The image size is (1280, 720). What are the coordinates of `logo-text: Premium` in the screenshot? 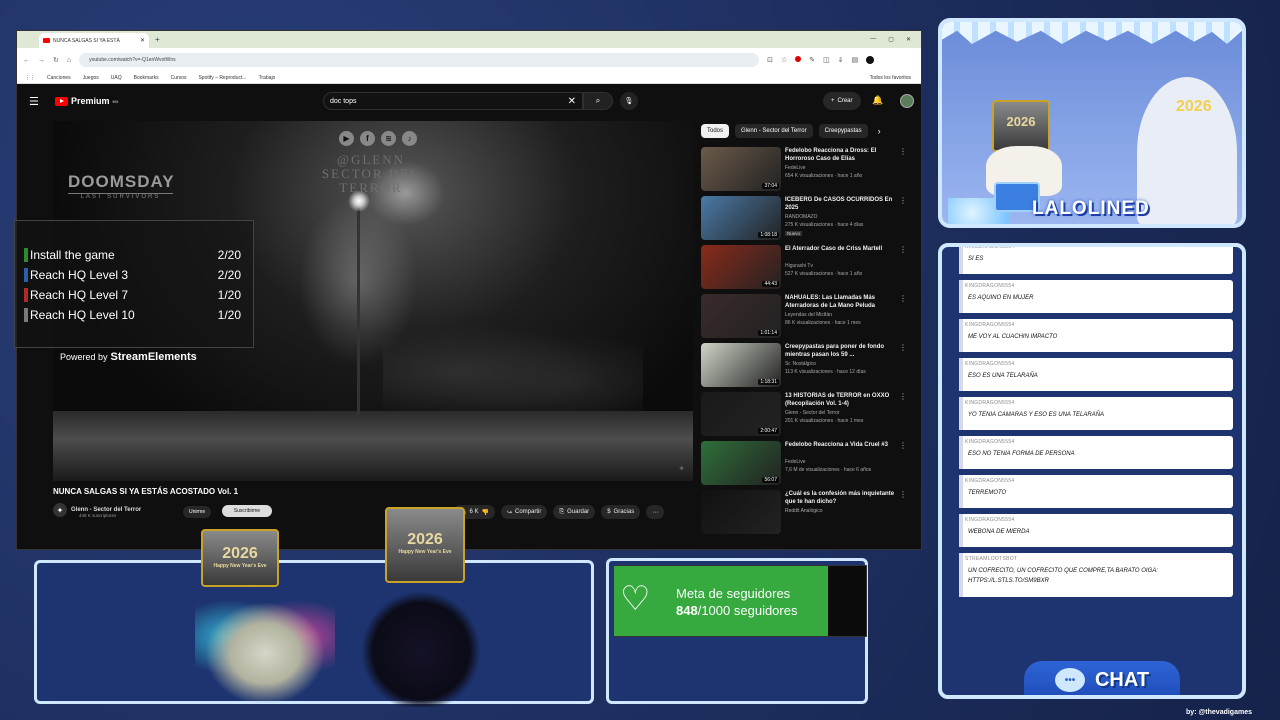 It's located at (90, 101).